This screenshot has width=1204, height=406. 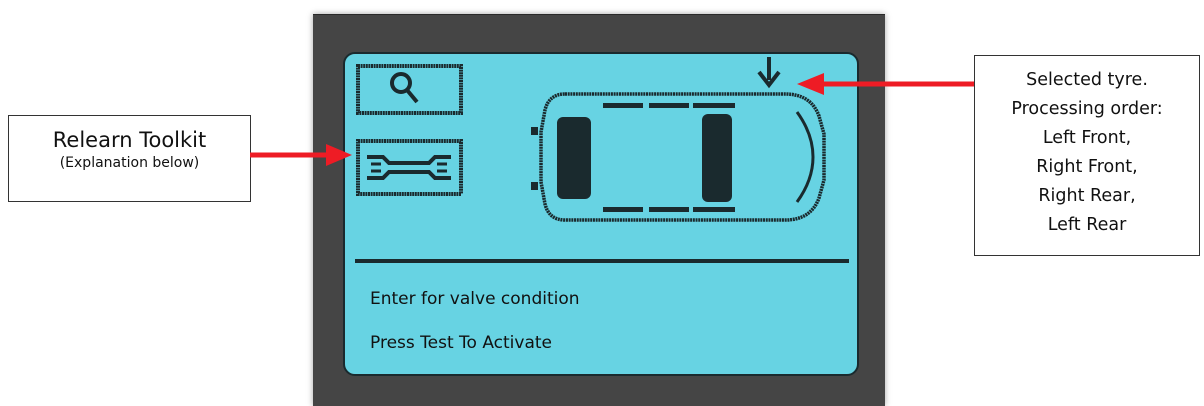 I want to click on callout-arrows, so click(x=612, y=119).